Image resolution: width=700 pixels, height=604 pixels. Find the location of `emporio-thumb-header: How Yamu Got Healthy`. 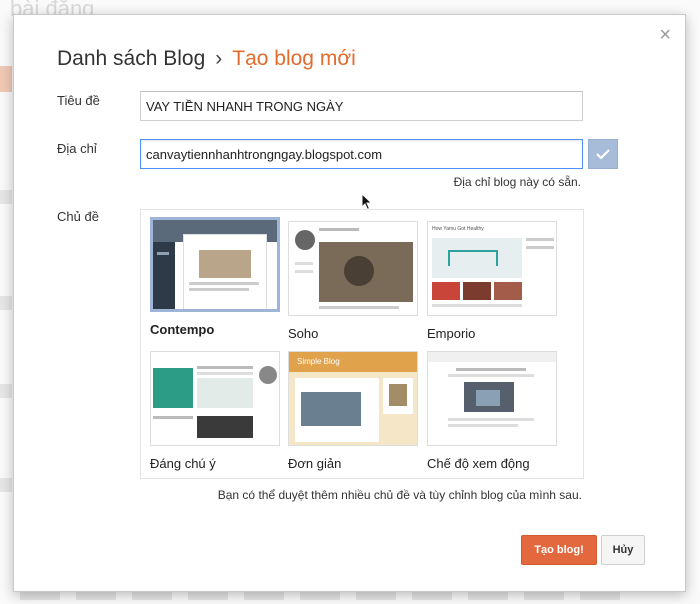

emporio-thumb-header: How Yamu Got Healthy is located at coordinates (458, 229).